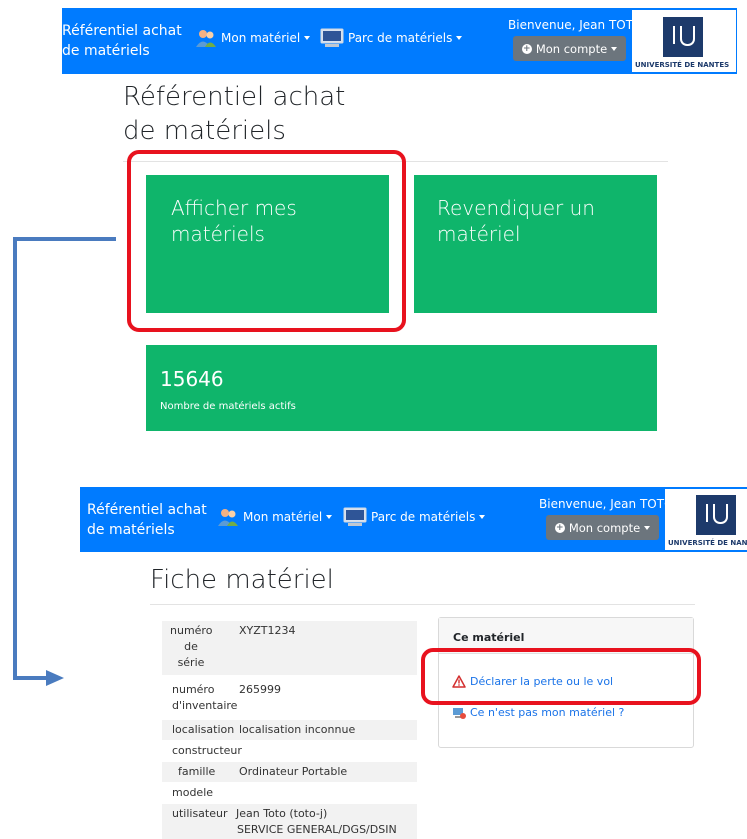  I want to click on field-label: modele, so click(193, 792).